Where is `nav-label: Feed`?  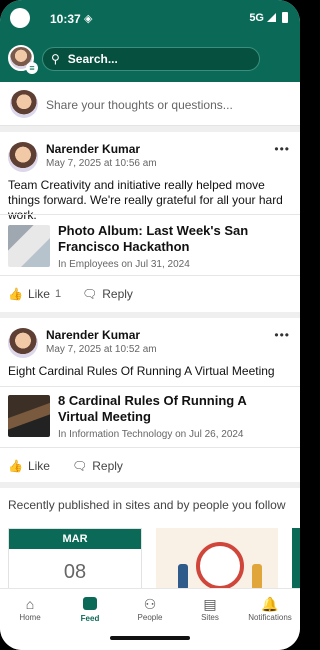
nav-label: Feed is located at coordinates (90, 618).